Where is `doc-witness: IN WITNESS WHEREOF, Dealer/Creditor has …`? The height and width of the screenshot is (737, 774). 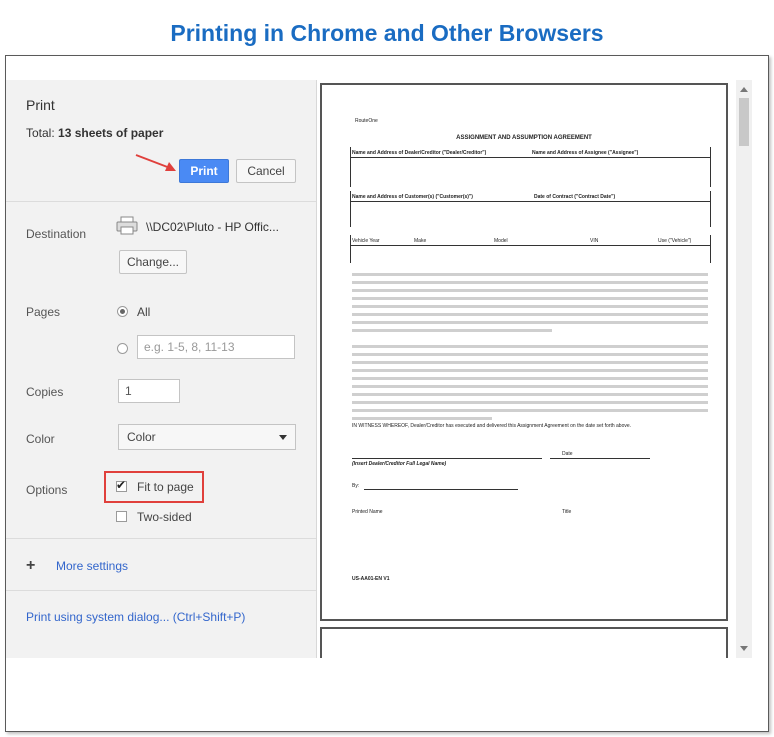
doc-witness: IN WITNESS WHEREOF, Dealer/Creditor has … is located at coordinates (492, 426).